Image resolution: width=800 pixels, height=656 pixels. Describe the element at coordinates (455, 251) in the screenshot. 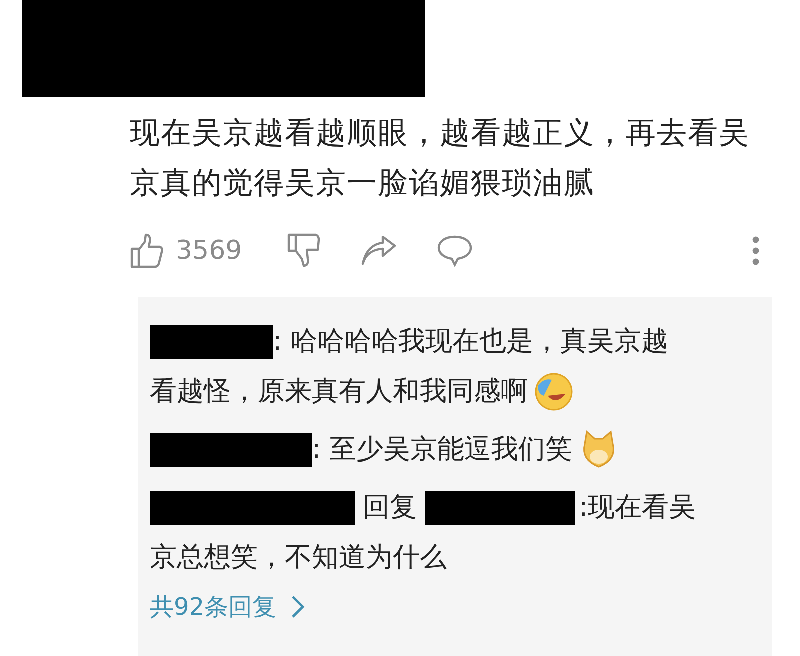

I see `comment-icon` at that location.